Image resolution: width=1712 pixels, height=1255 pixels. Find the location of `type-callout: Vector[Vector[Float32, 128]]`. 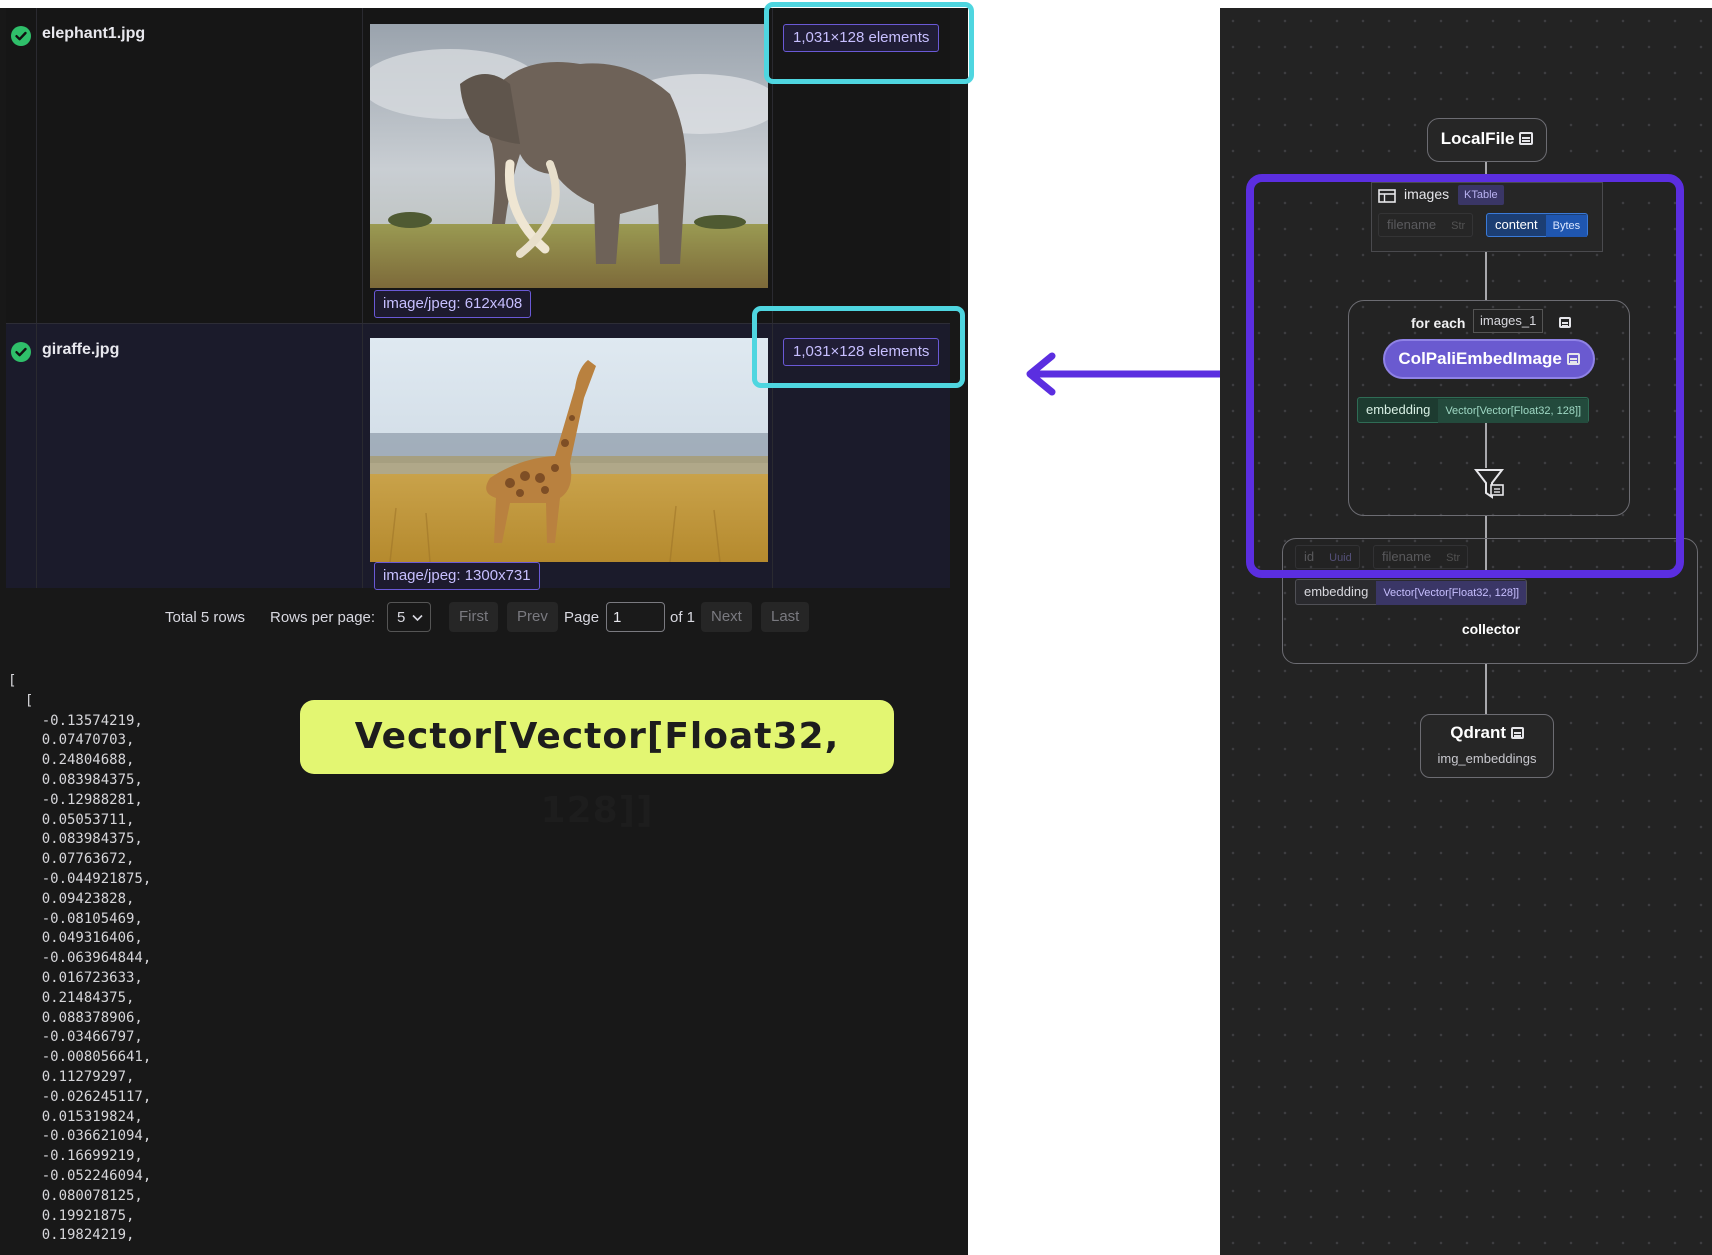

type-callout: Vector[Vector[Float32, 128]] is located at coordinates (597, 765).